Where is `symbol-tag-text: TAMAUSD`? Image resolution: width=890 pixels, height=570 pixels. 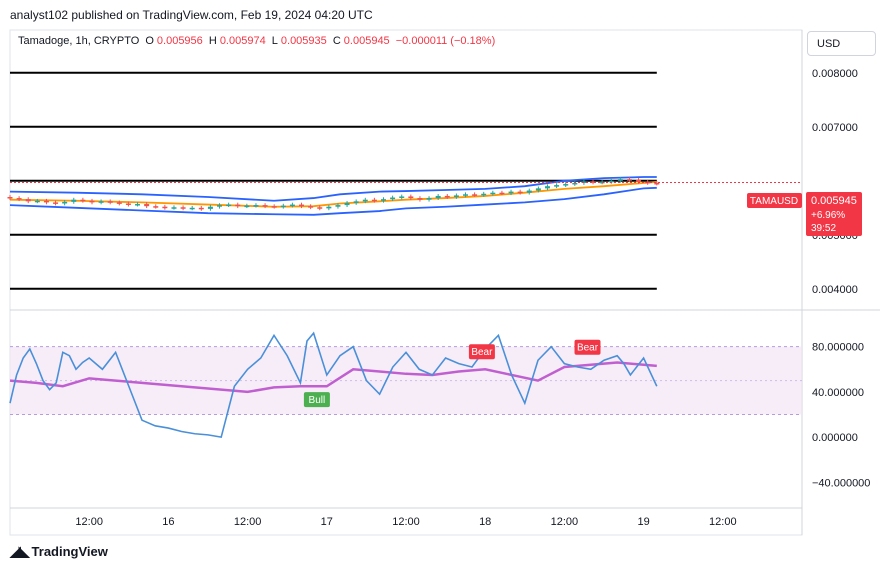
symbol-tag-text: TAMAUSD is located at coordinates (774, 201).